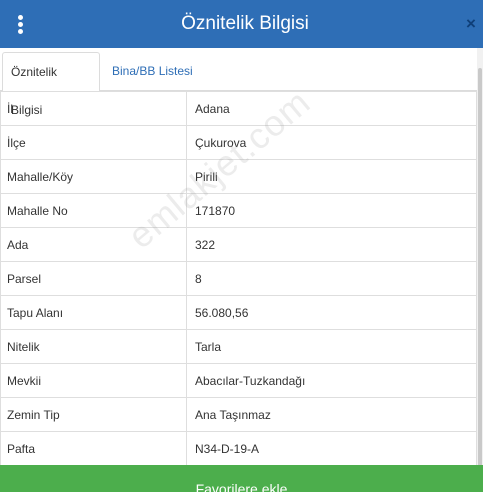 The image size is (483, 492). What do you see at coordinates (331, 312) in the screenshot?
I see `attribute-value: 56.080,56` at bounding box center [331, 312].